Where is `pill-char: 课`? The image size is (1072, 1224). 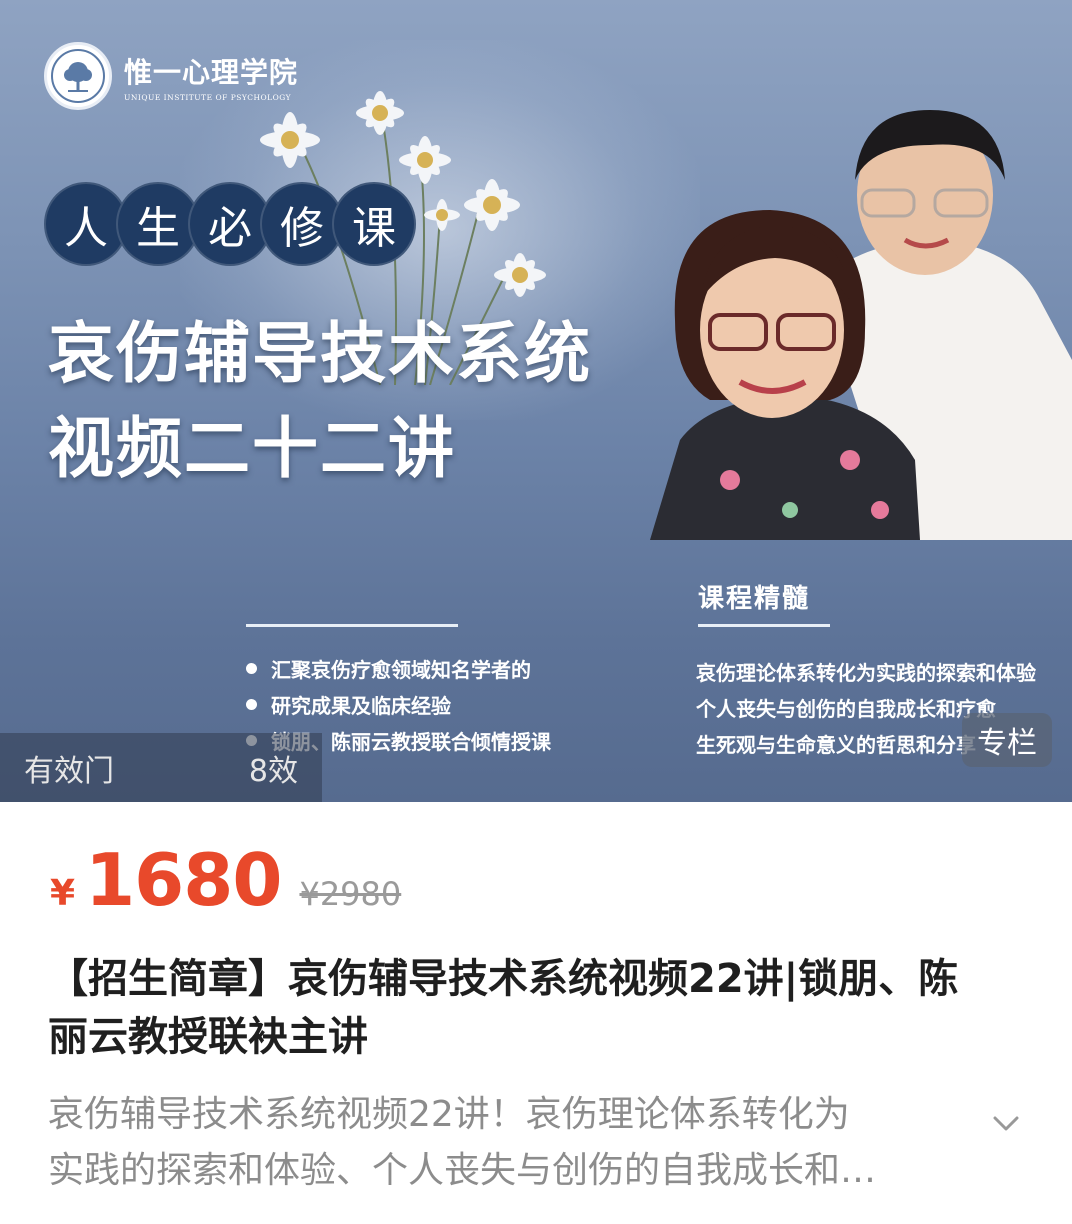 pill-char: 课 is located at coordinates (374, 224).